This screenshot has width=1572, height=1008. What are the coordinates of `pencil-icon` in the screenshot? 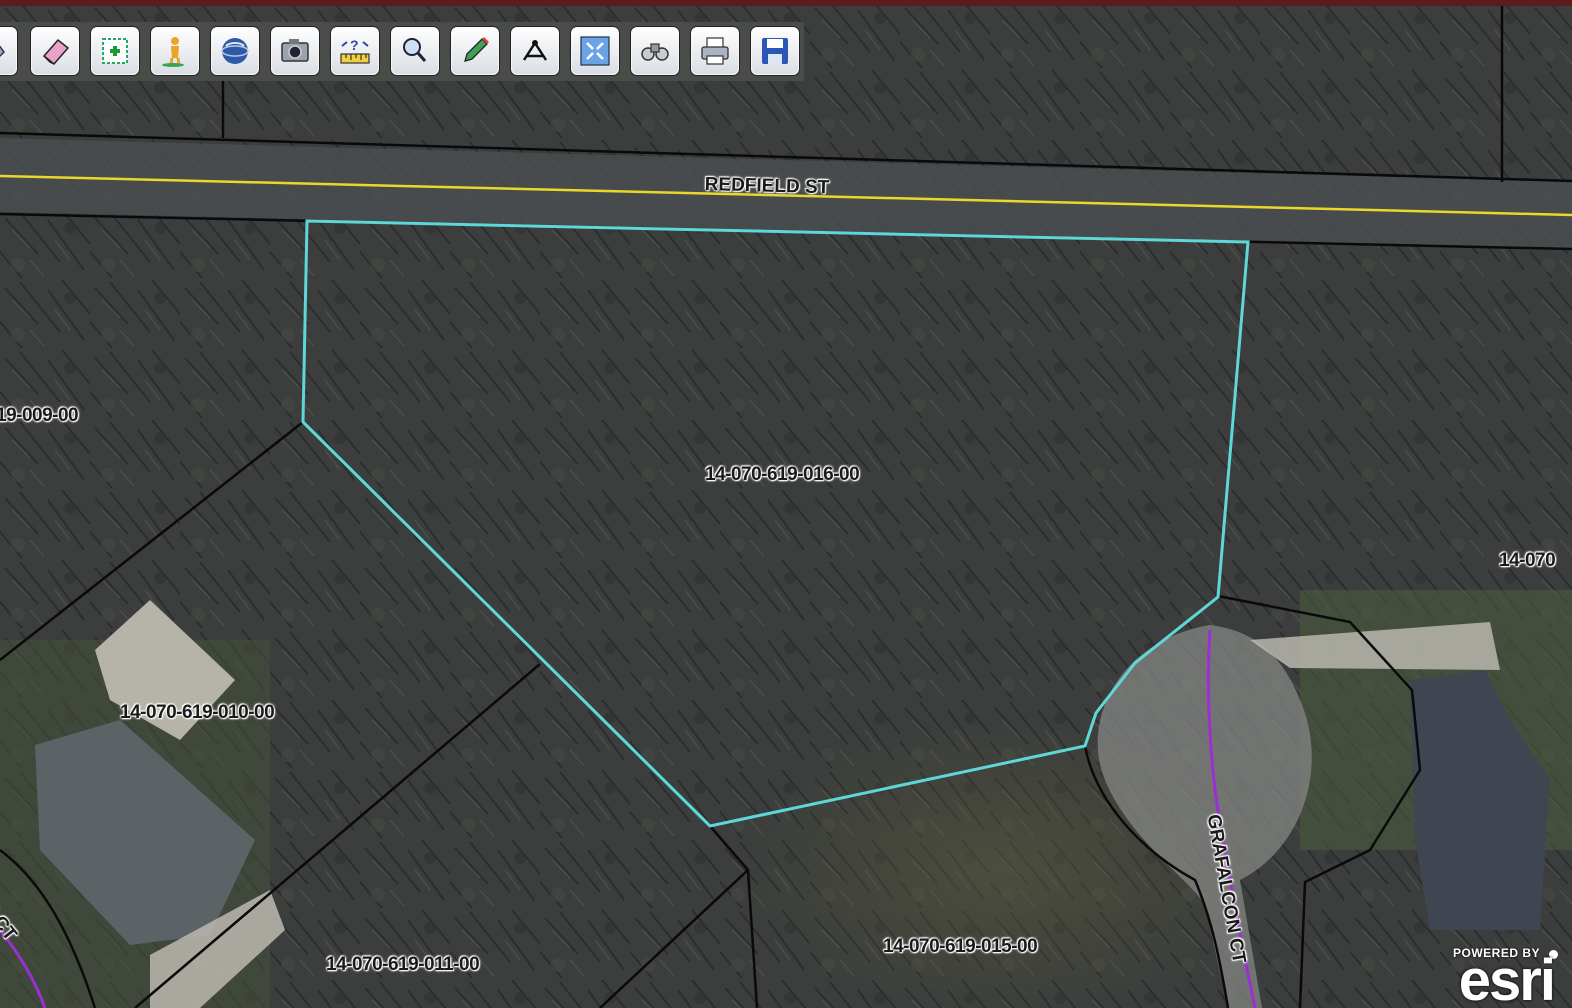 It's located at (476, 49).